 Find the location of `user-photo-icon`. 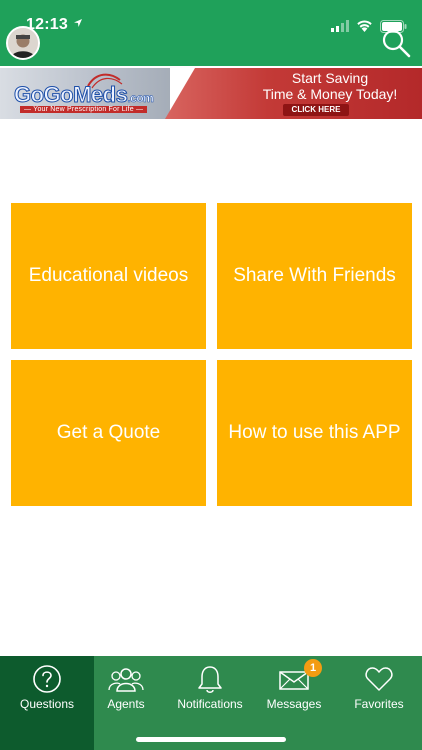

user-photo-icon is located at coordinates (23, 43).